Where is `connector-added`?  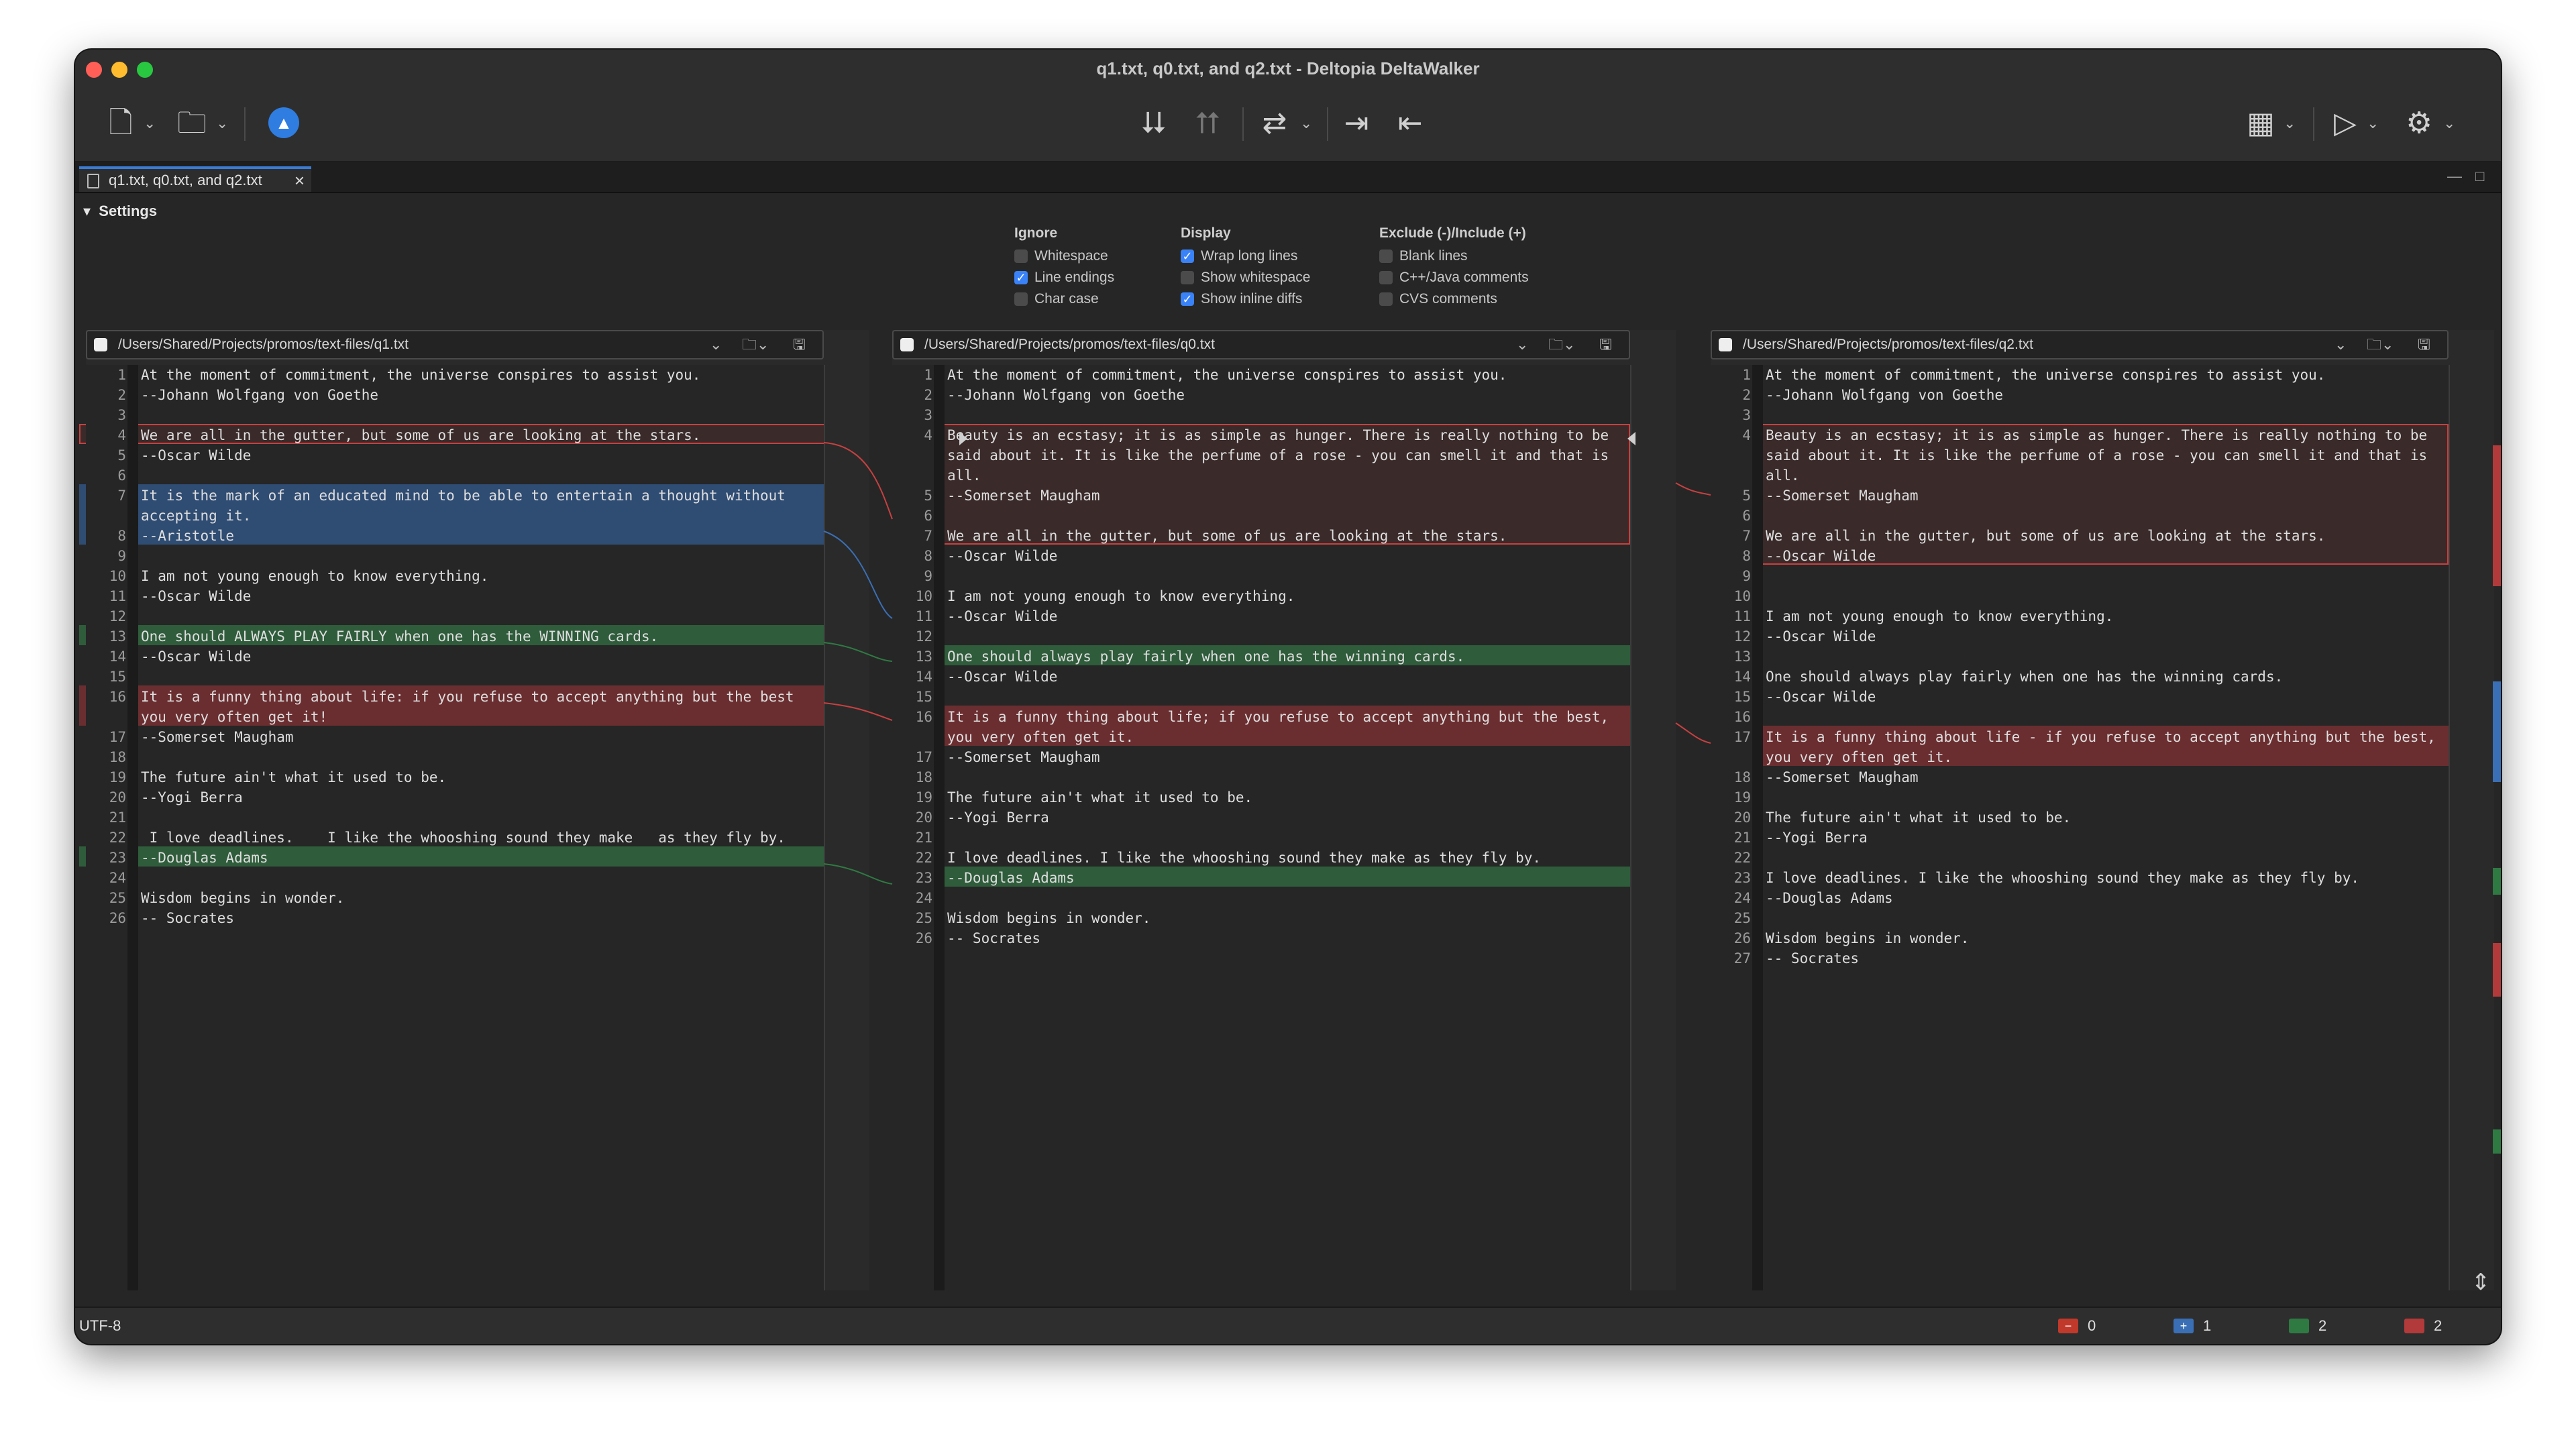
connector-added is located at coordinates (858, 575).